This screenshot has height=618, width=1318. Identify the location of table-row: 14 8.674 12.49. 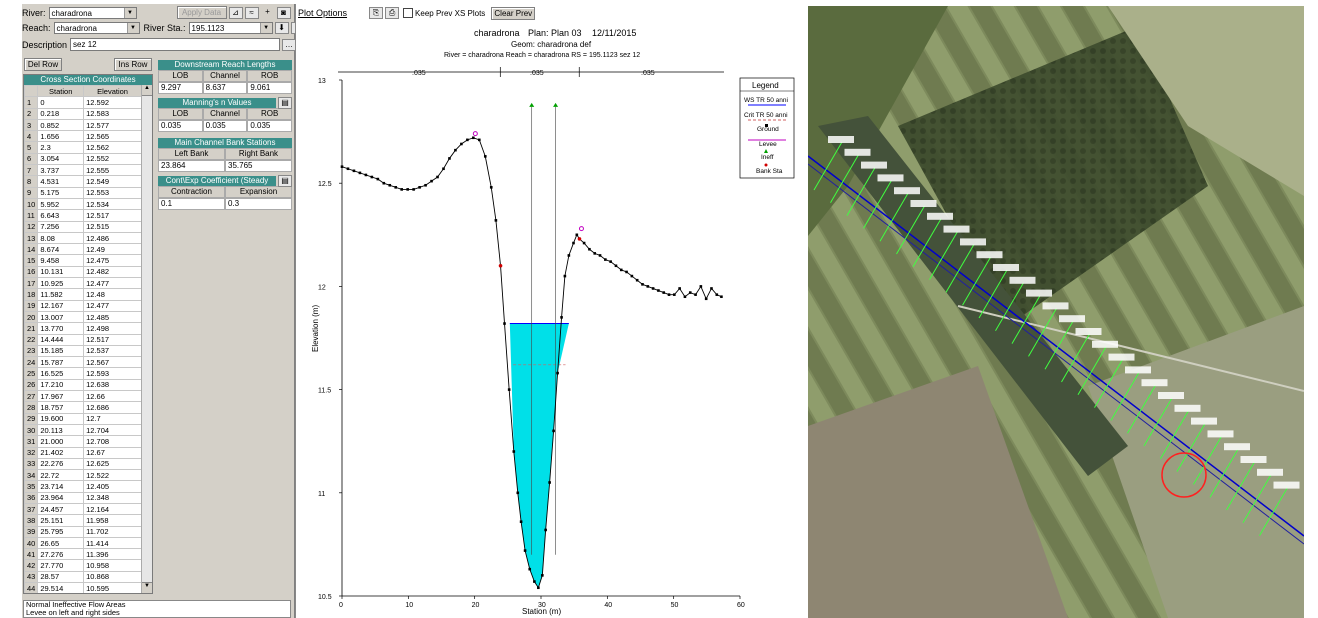
(83, 249).